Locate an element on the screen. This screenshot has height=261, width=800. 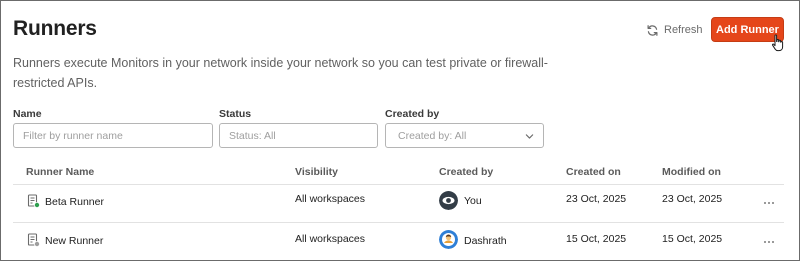
name-filter-label: Name is located at coordinates (27, 114).